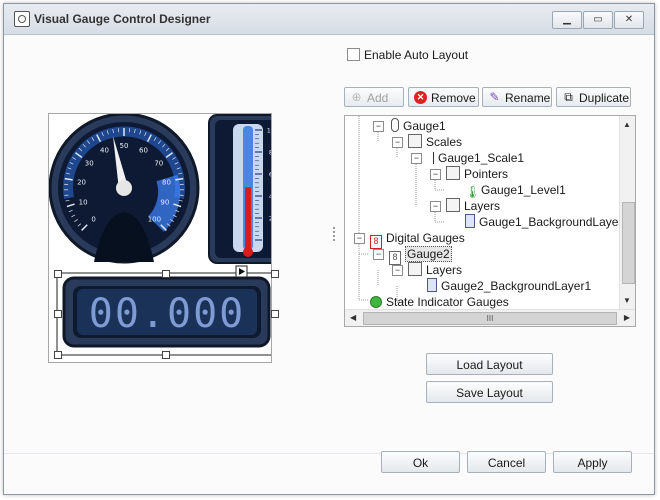 Image resolution: width=660 pixels, height=500 pixels. Describe the element at coordinates (629, 20) in the screenshot. I see `close-button: ✕` at that location.